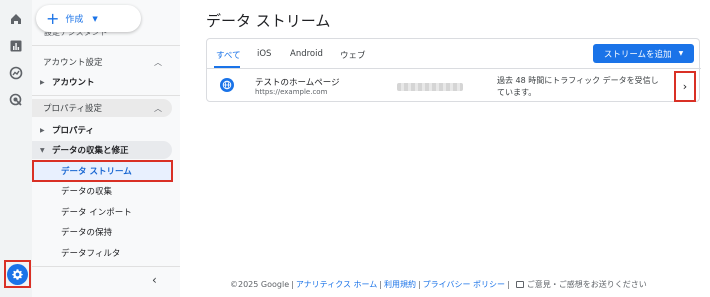  Describe the element at coordinates (291, 92) in the screenshot. I see `stream-url: https://example.com` at that location.